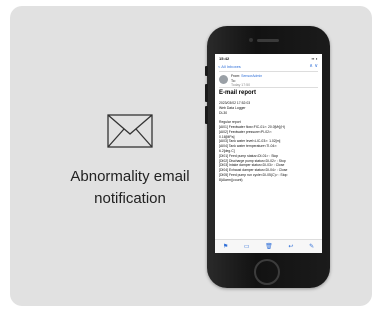 This screenshot has height=313, width=382. What do you see at coordinates (251, 40) in the screenshot?
I see `front-camera` at bounding box center [251, 40].